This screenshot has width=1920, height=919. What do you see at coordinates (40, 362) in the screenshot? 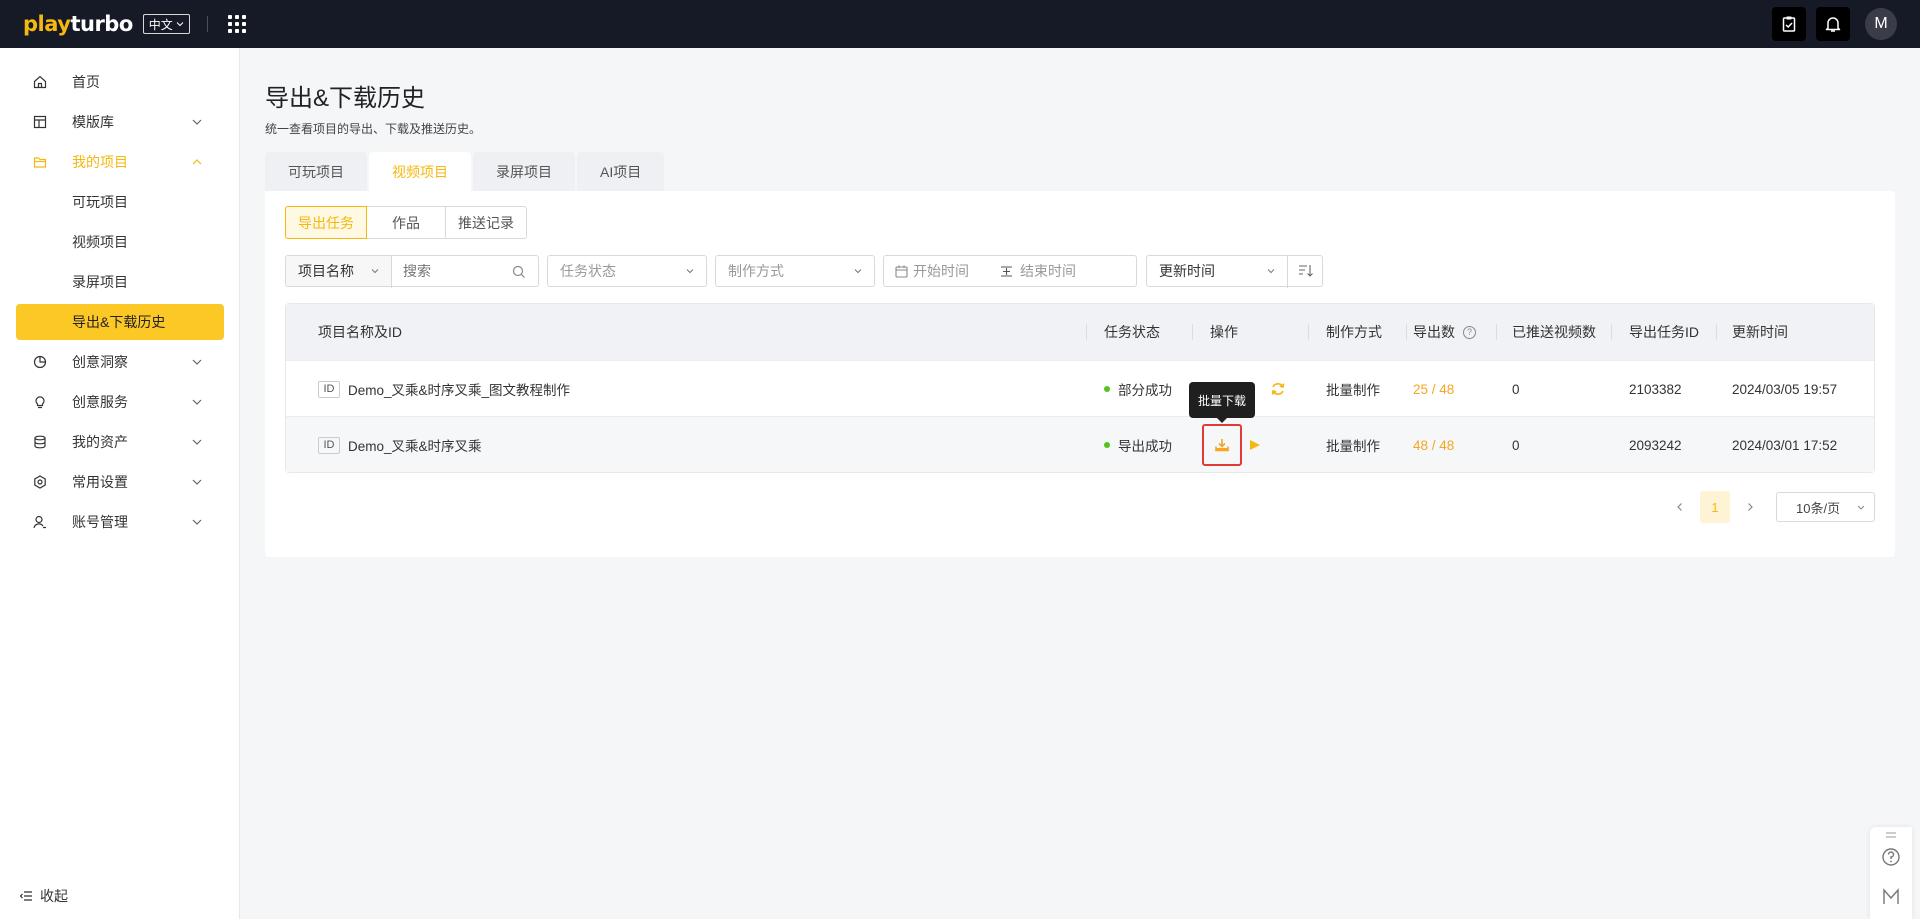
I see `pie-chart-icon` at bounding box center [40, 362].